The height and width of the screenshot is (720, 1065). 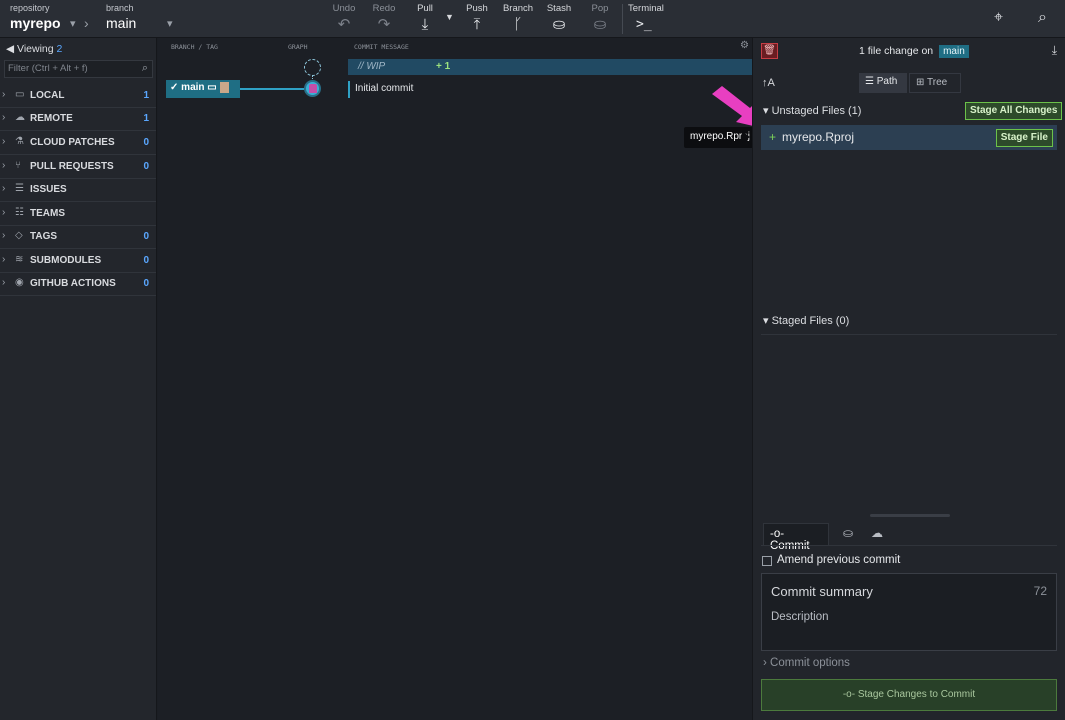 What do you see at coordinates (477, 19) in the screenshot?
I see `push-button: Push ⤒` at bounding box center [477, 19].